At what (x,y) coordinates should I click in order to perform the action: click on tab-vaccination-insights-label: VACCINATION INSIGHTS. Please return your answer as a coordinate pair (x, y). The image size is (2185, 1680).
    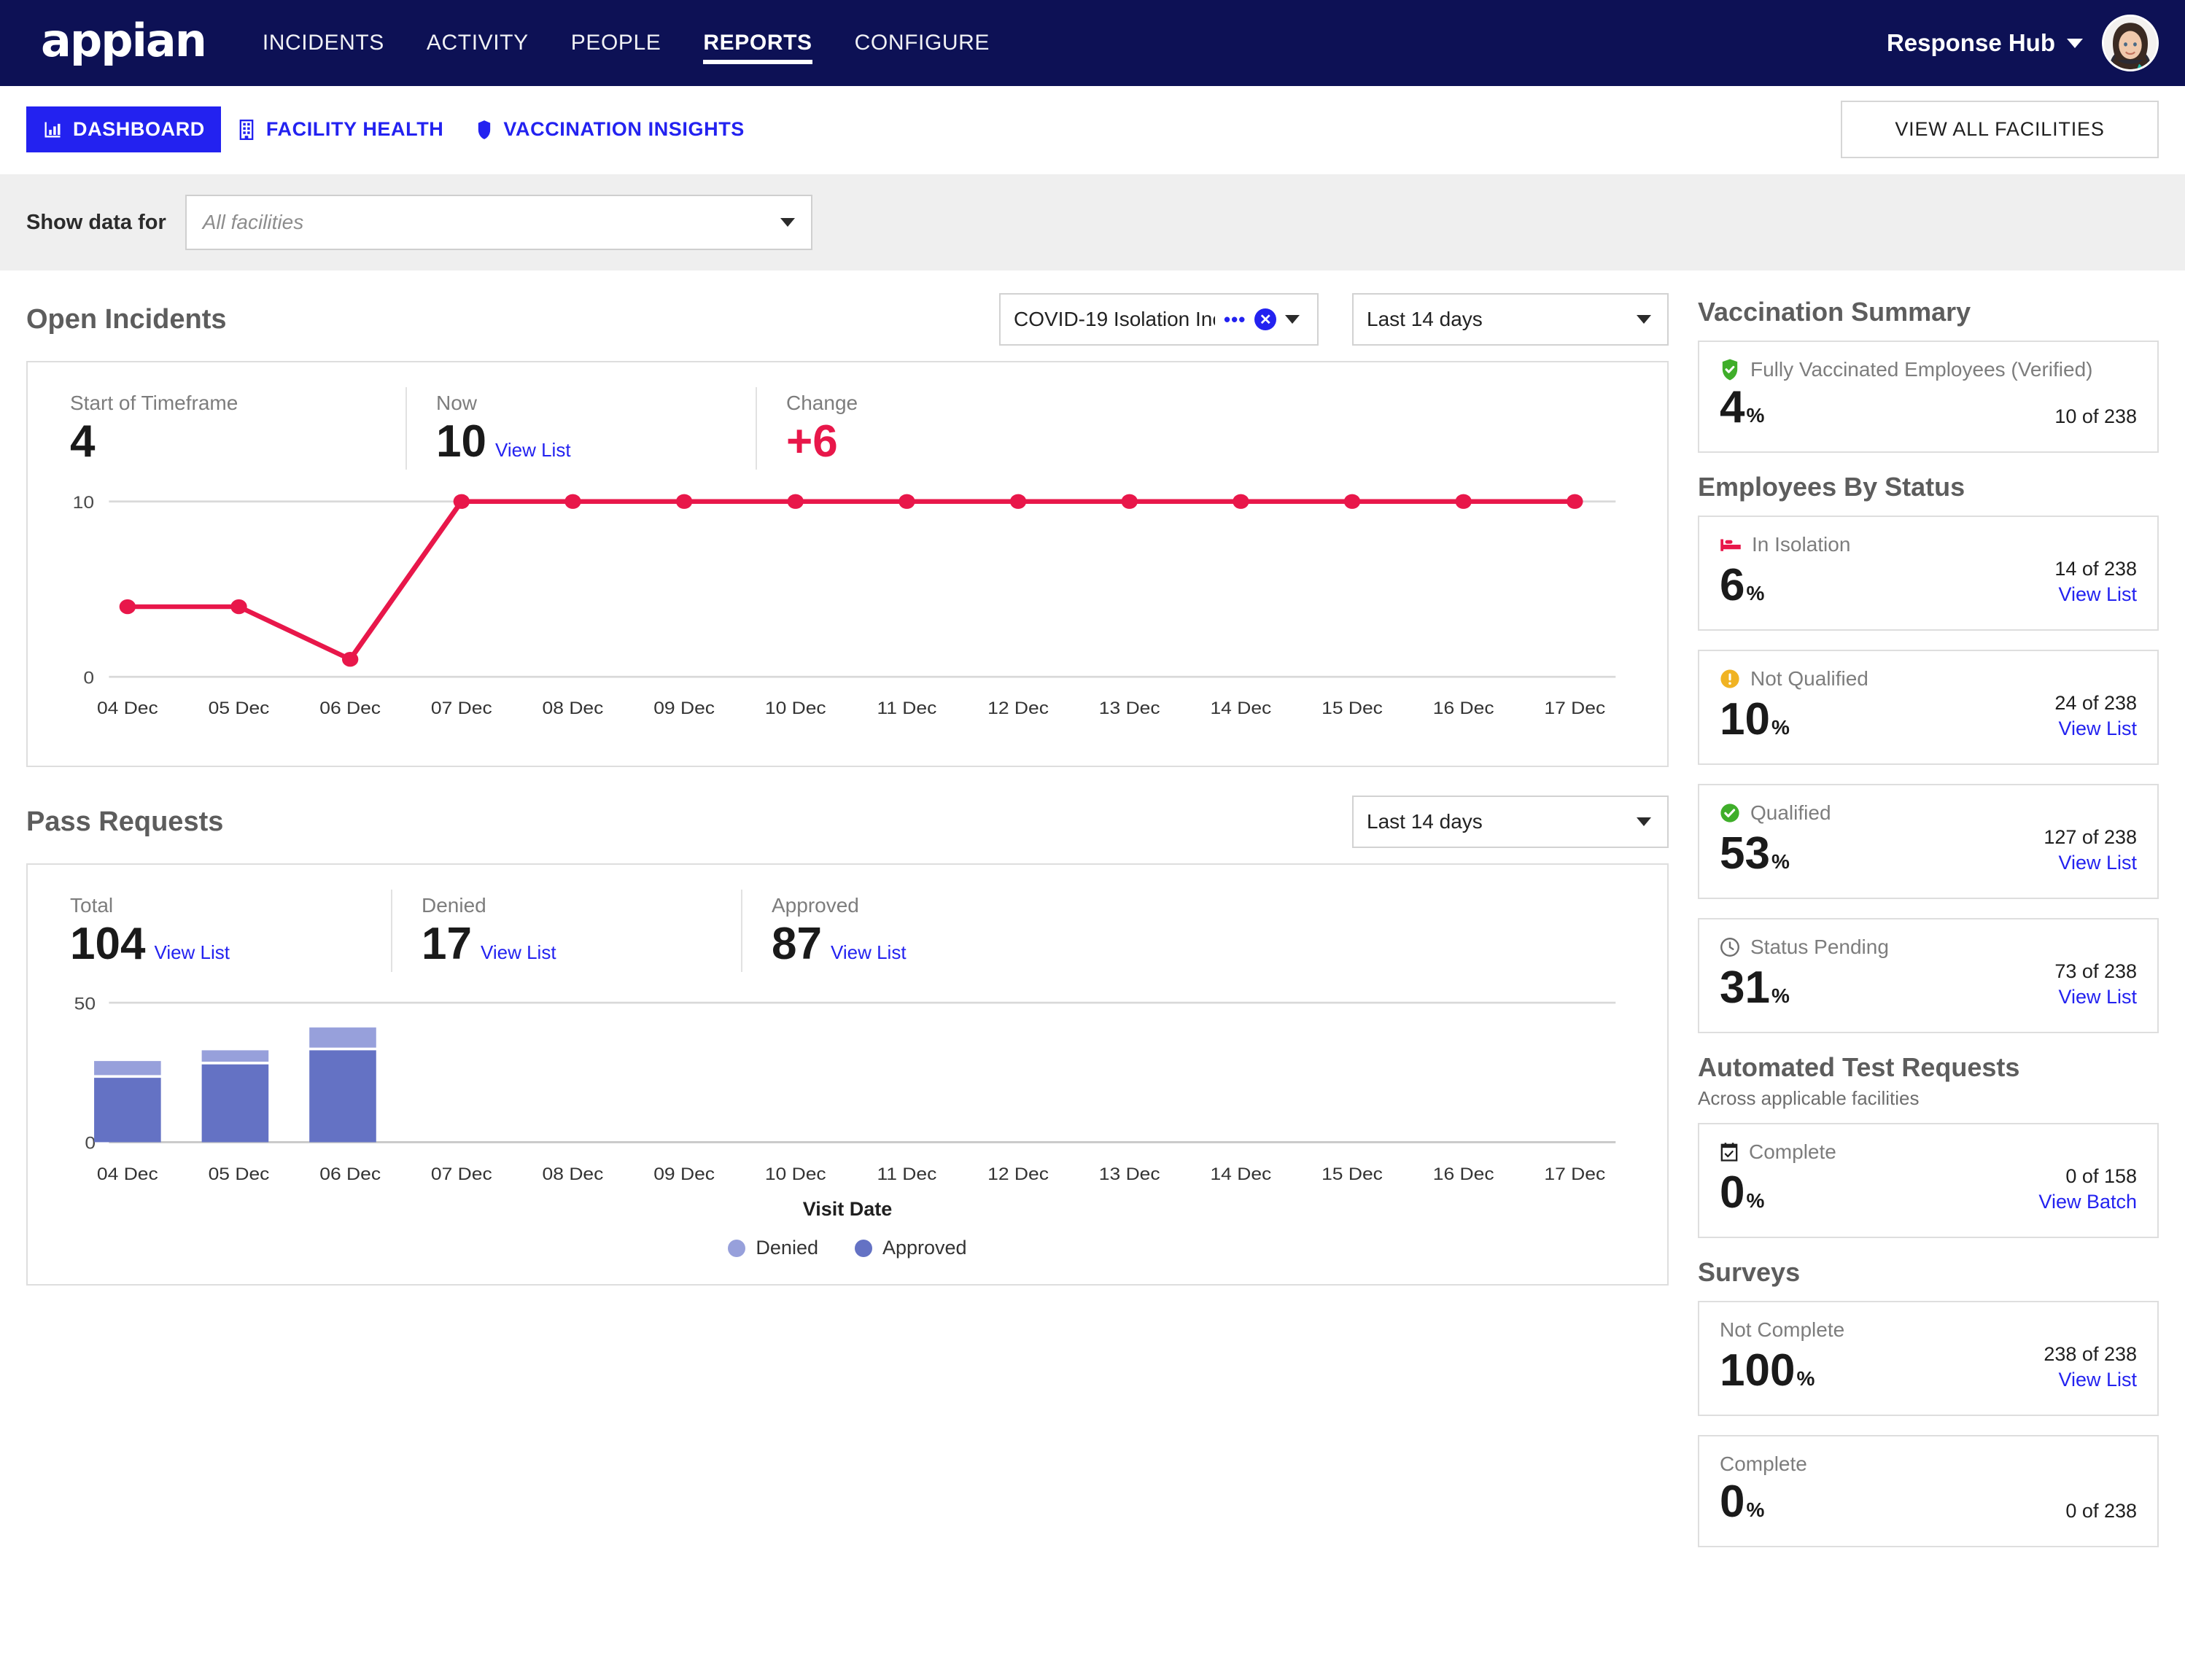
    Looking at the image, I should click on (624, 129).